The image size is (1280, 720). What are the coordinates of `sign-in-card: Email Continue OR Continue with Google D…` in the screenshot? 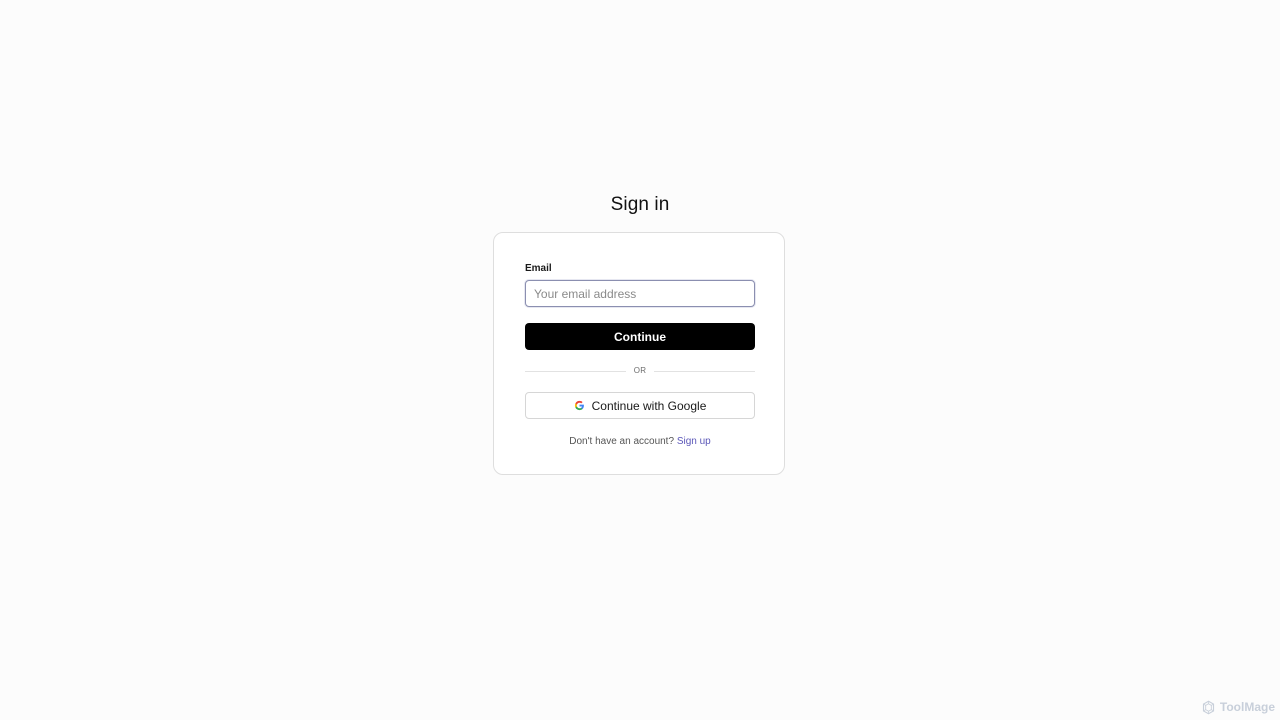 It's located at (639, 353).